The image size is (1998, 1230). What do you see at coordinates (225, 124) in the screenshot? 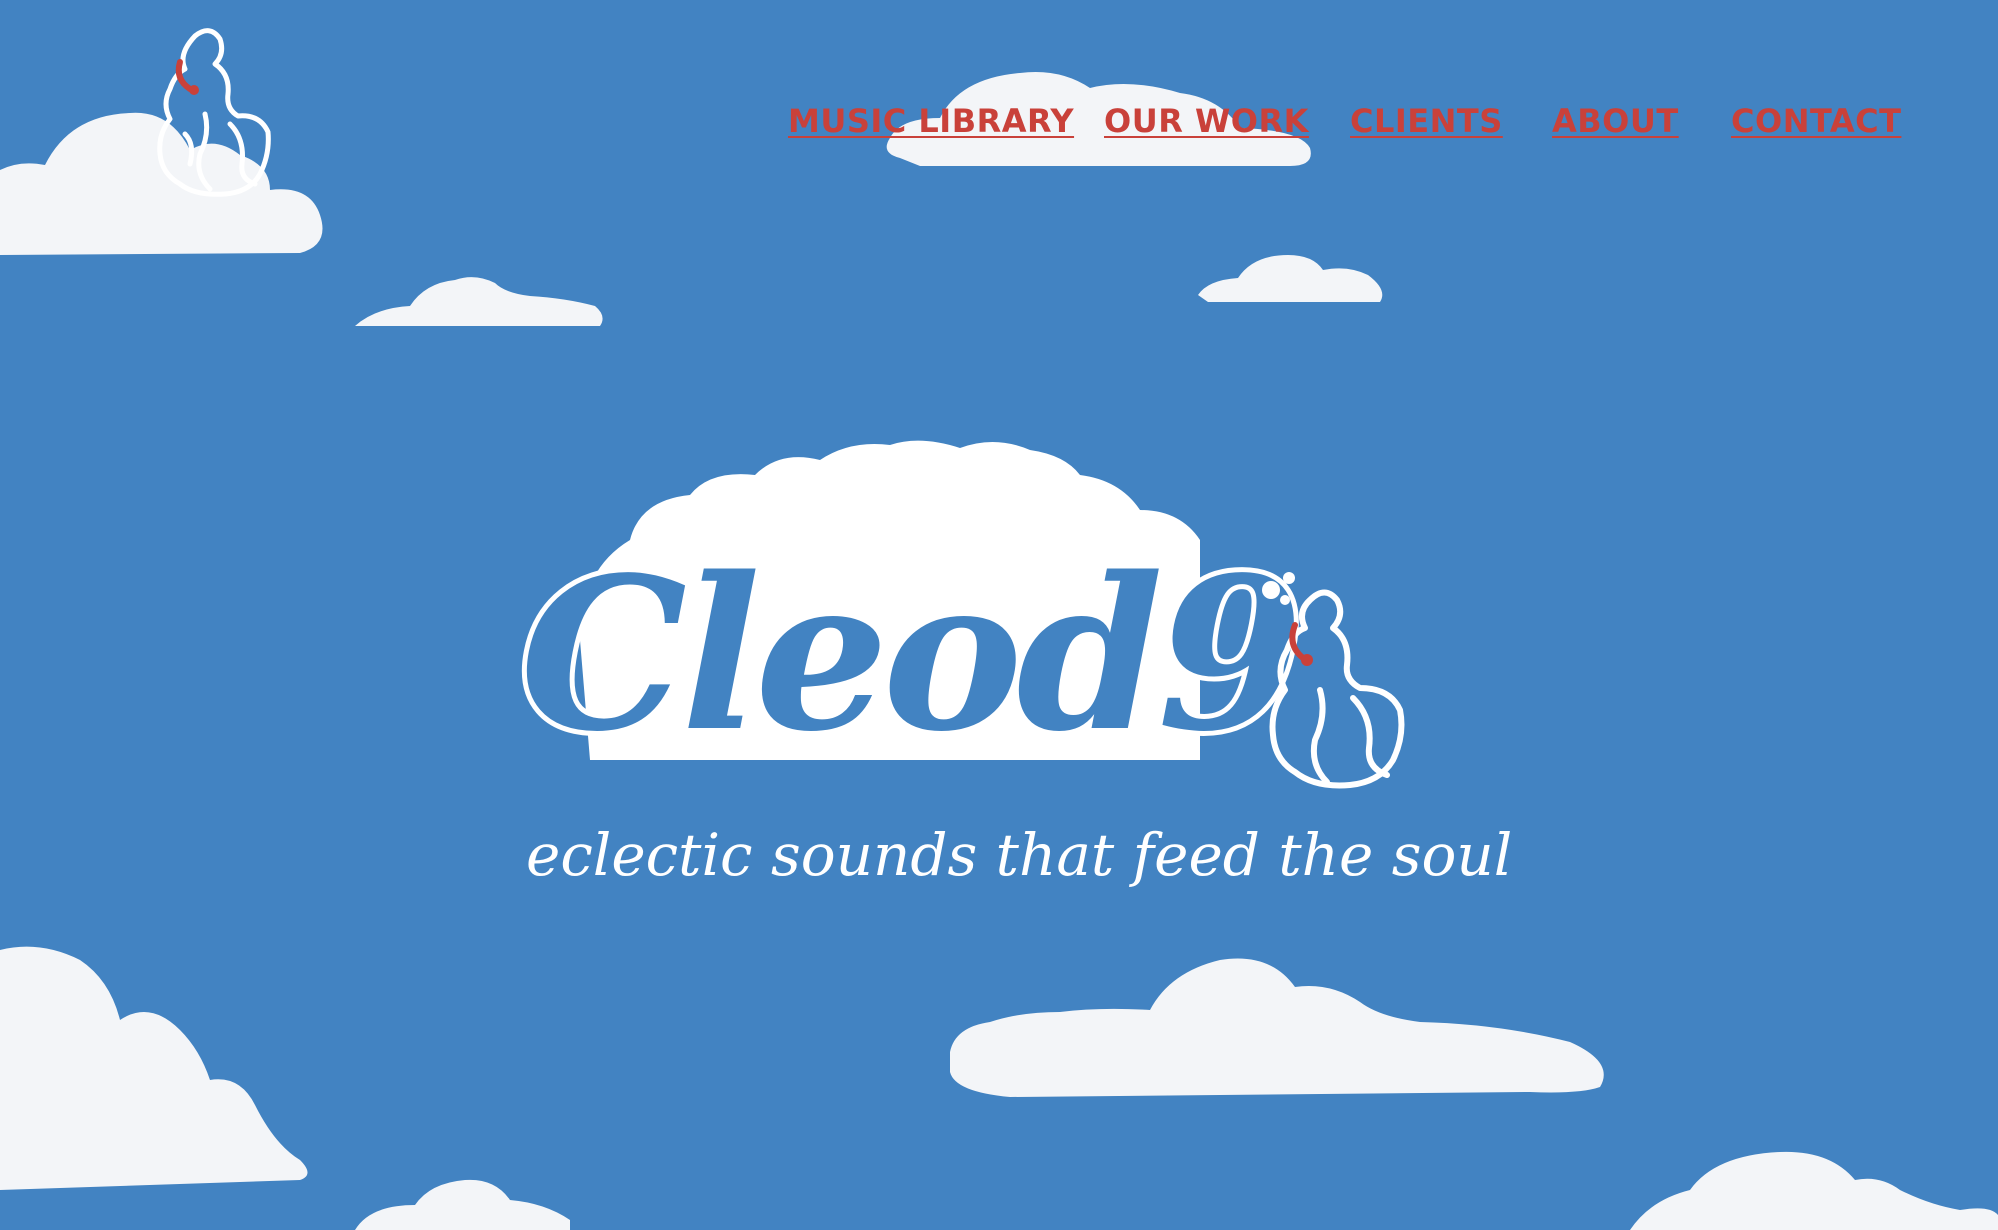
I see `listener-on-cloud-logo` at bounding box center [225, 124].